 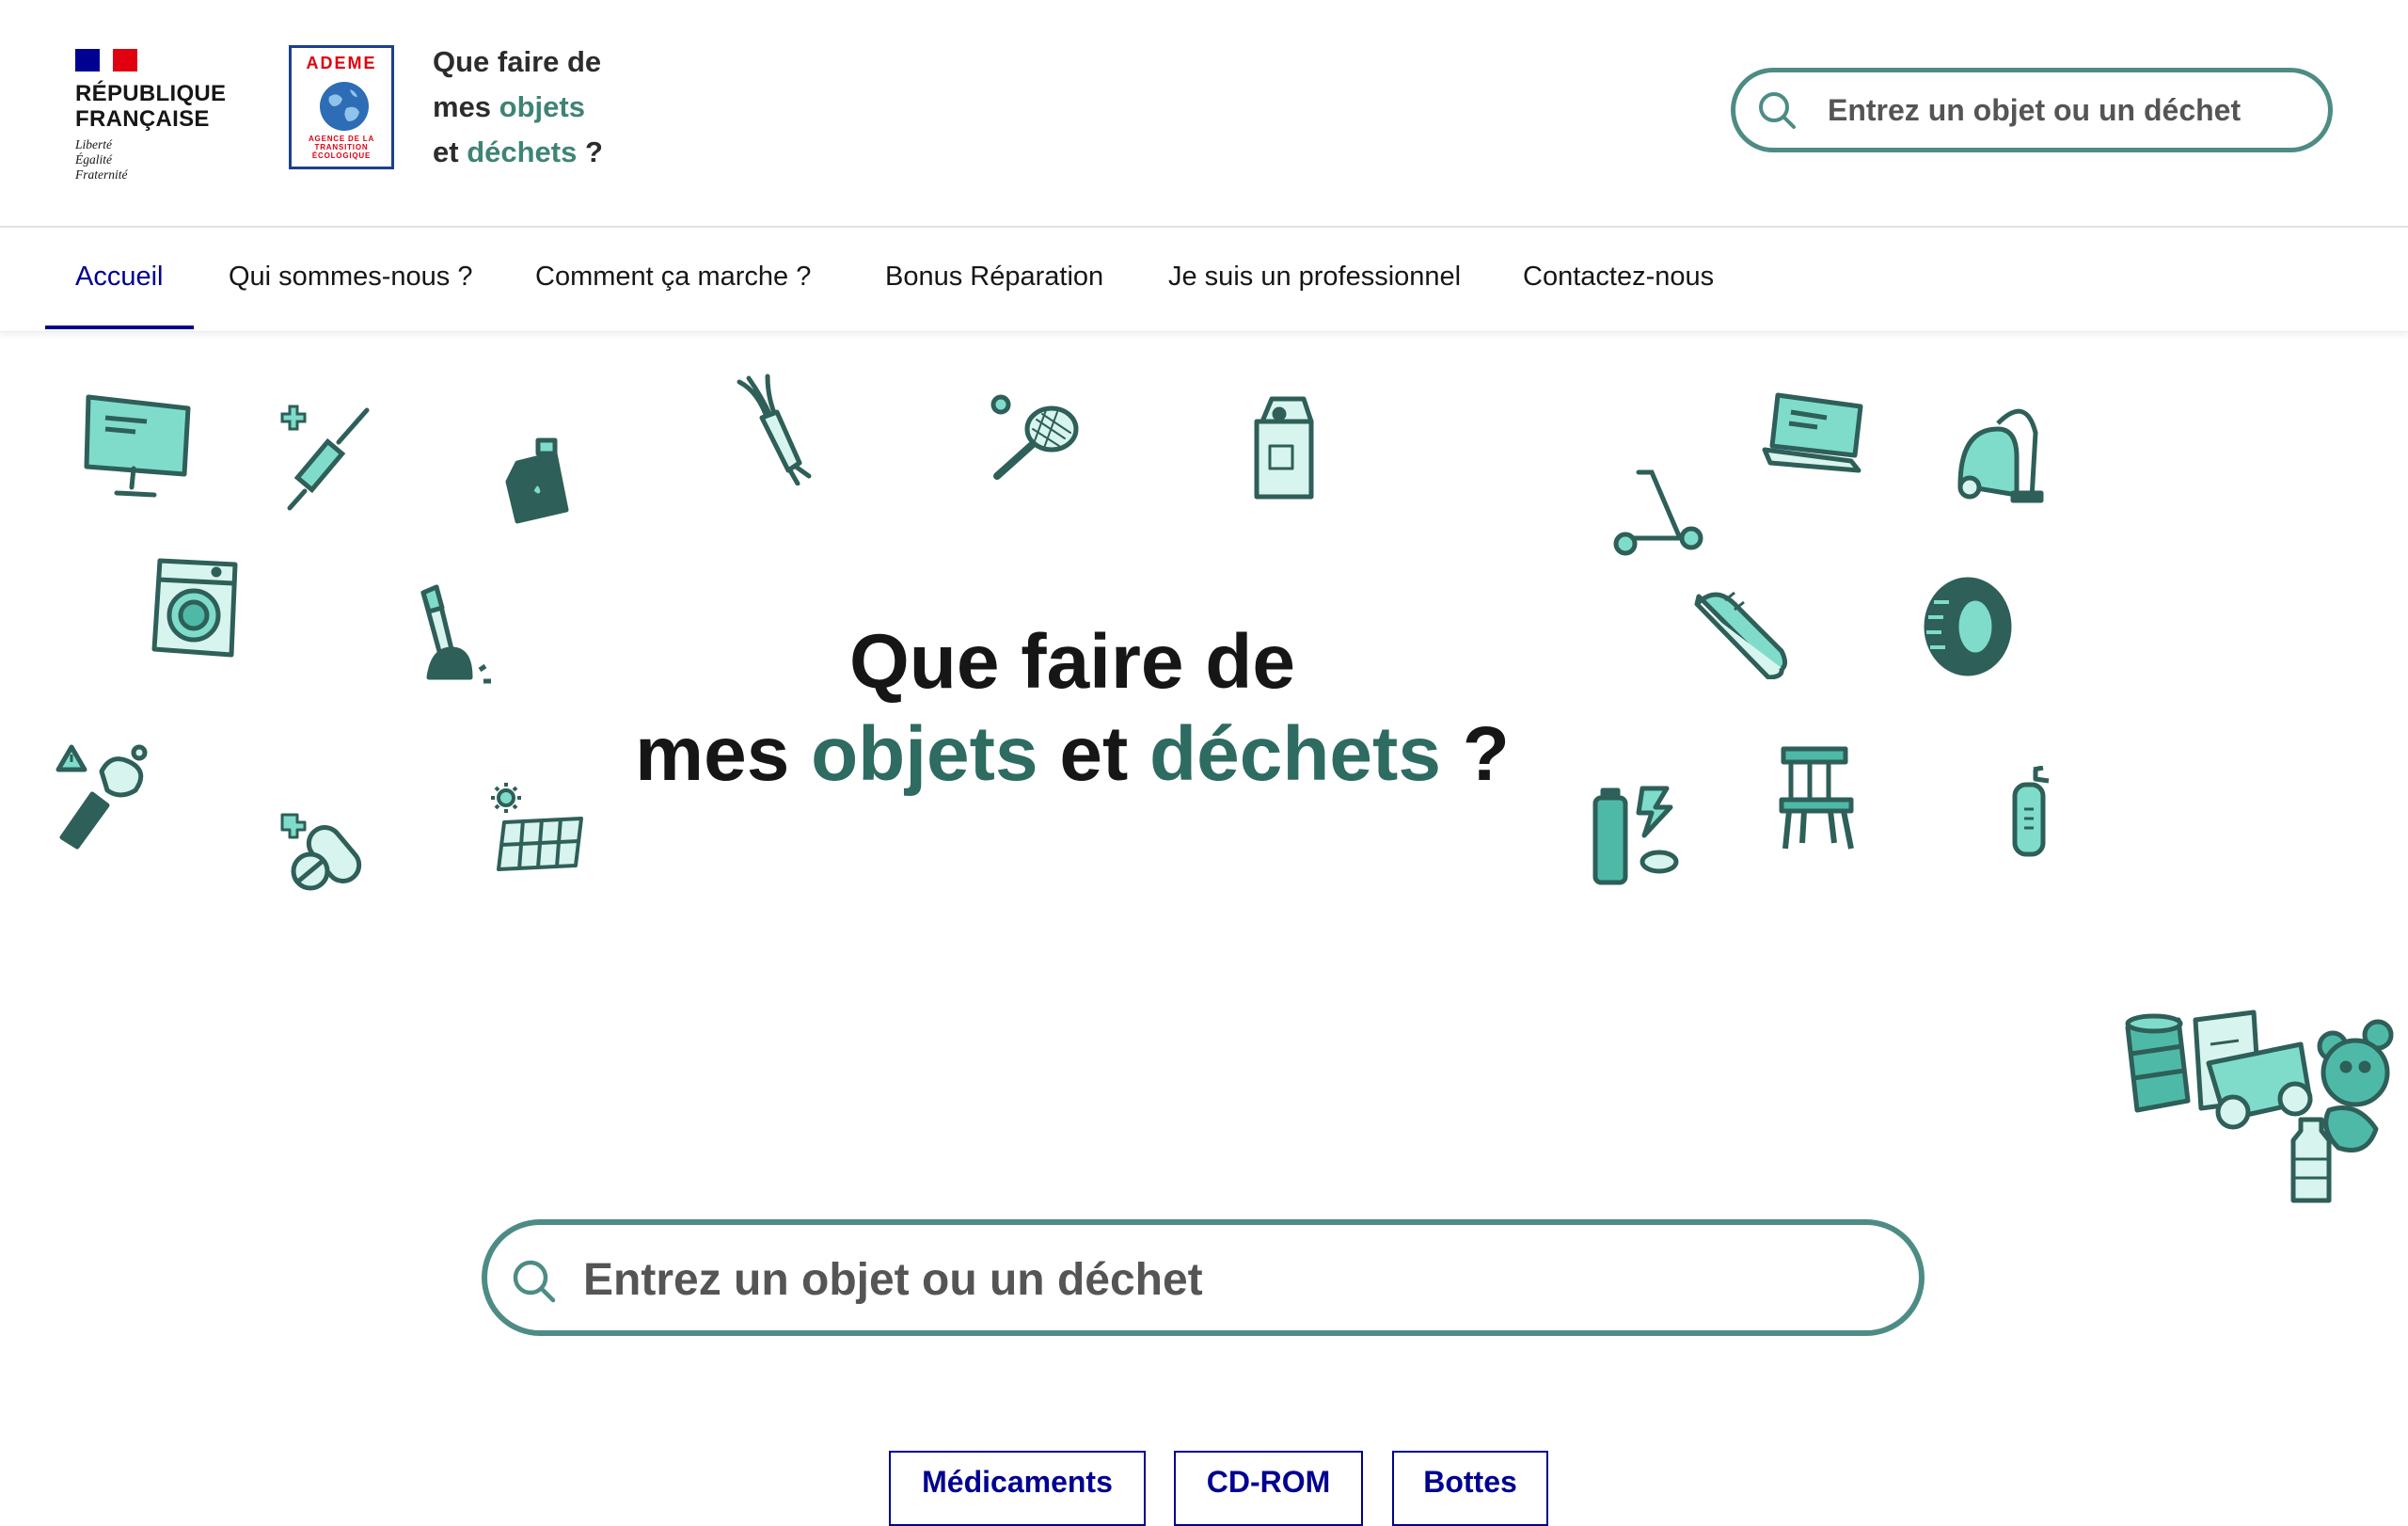 I want to click on nav-item-comment-ca-marche: Comment ça marche ?, so click(x=673, y=278).